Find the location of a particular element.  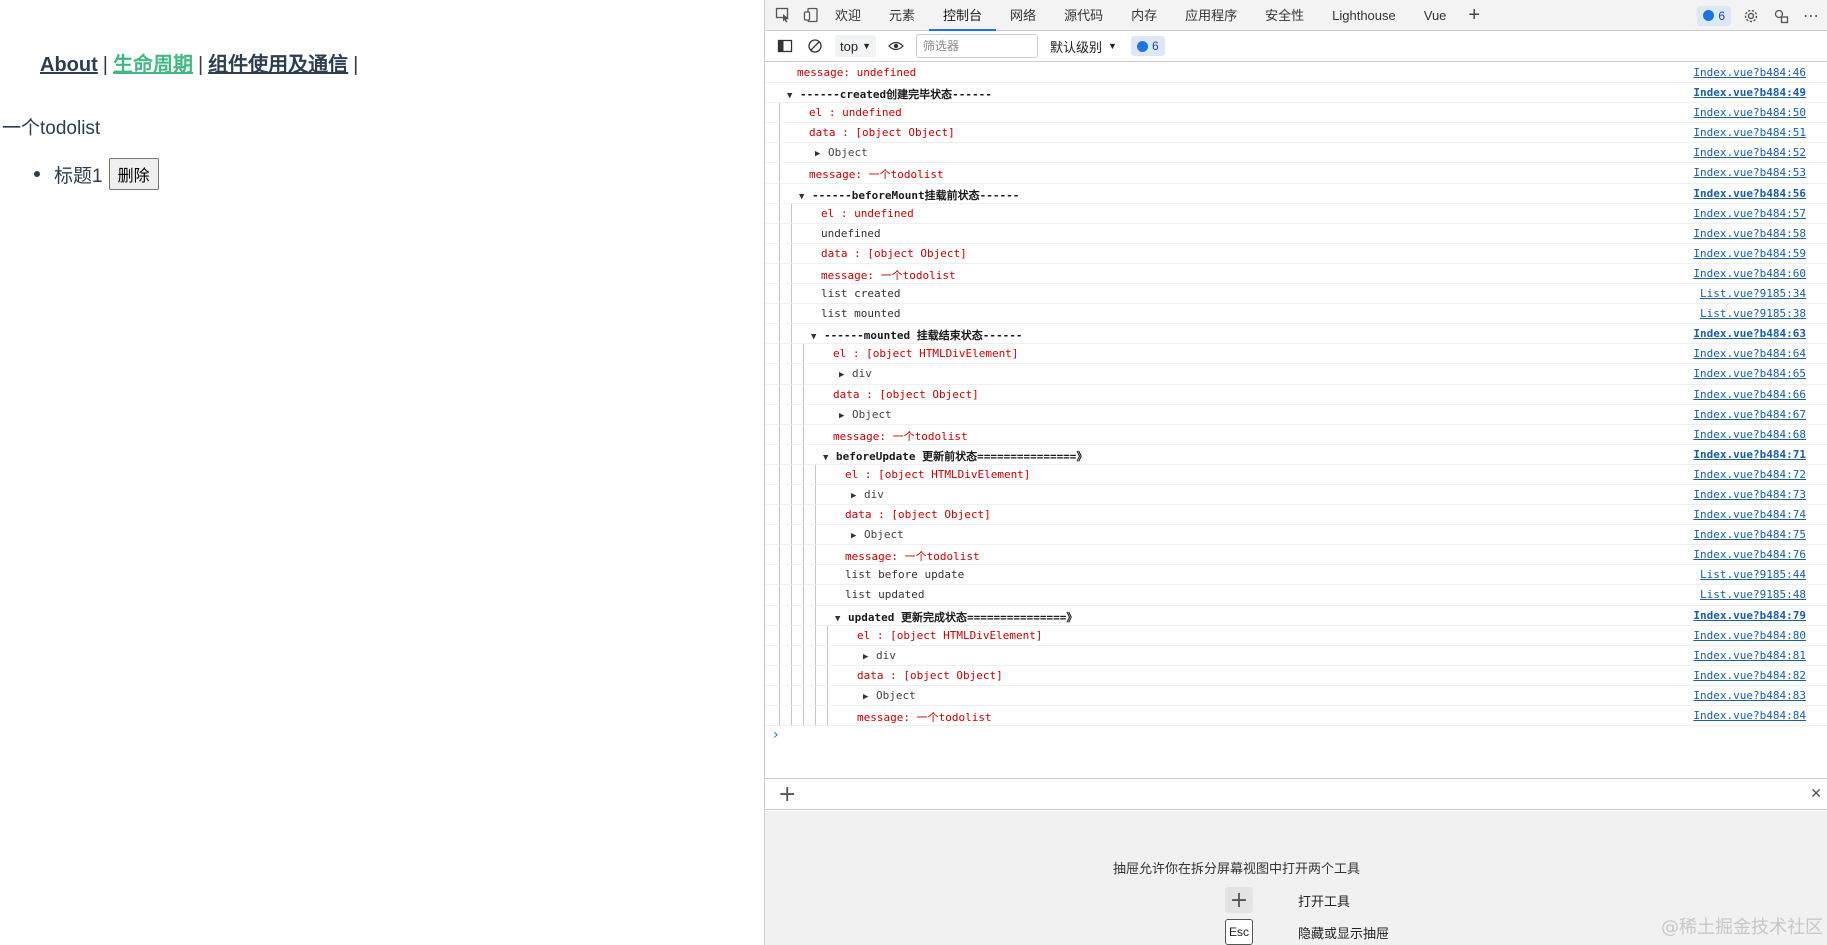

source-link: Index.vue?b484:72 is located at coordinates (1749, 474).